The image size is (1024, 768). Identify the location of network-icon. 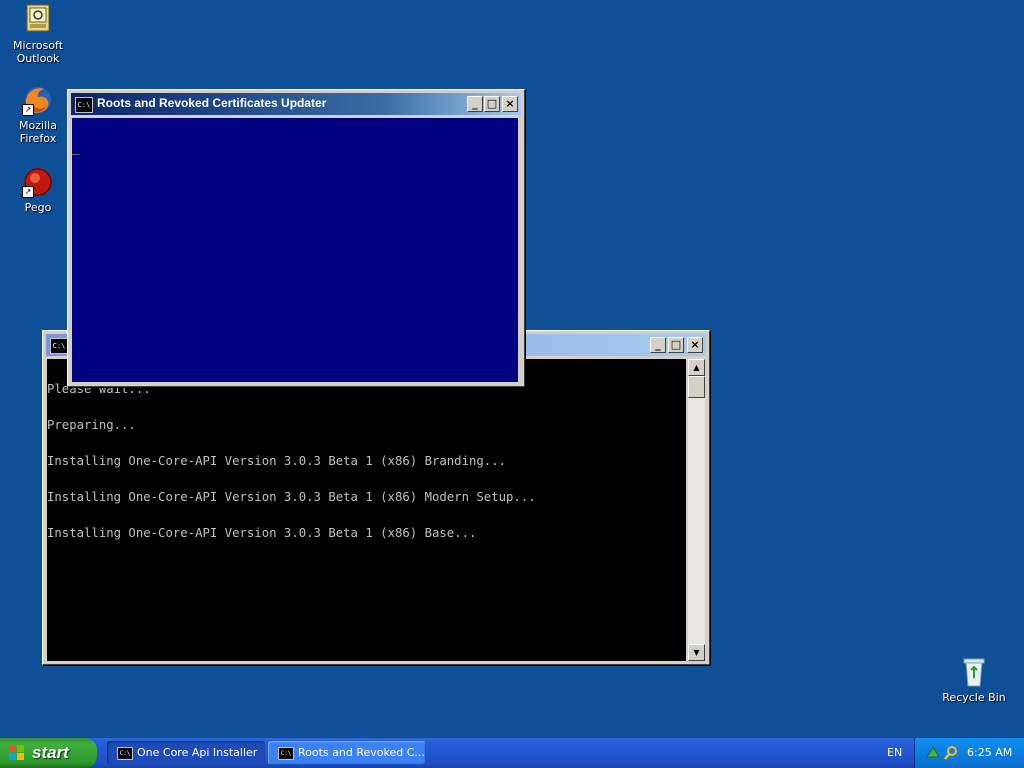
(933, 753).